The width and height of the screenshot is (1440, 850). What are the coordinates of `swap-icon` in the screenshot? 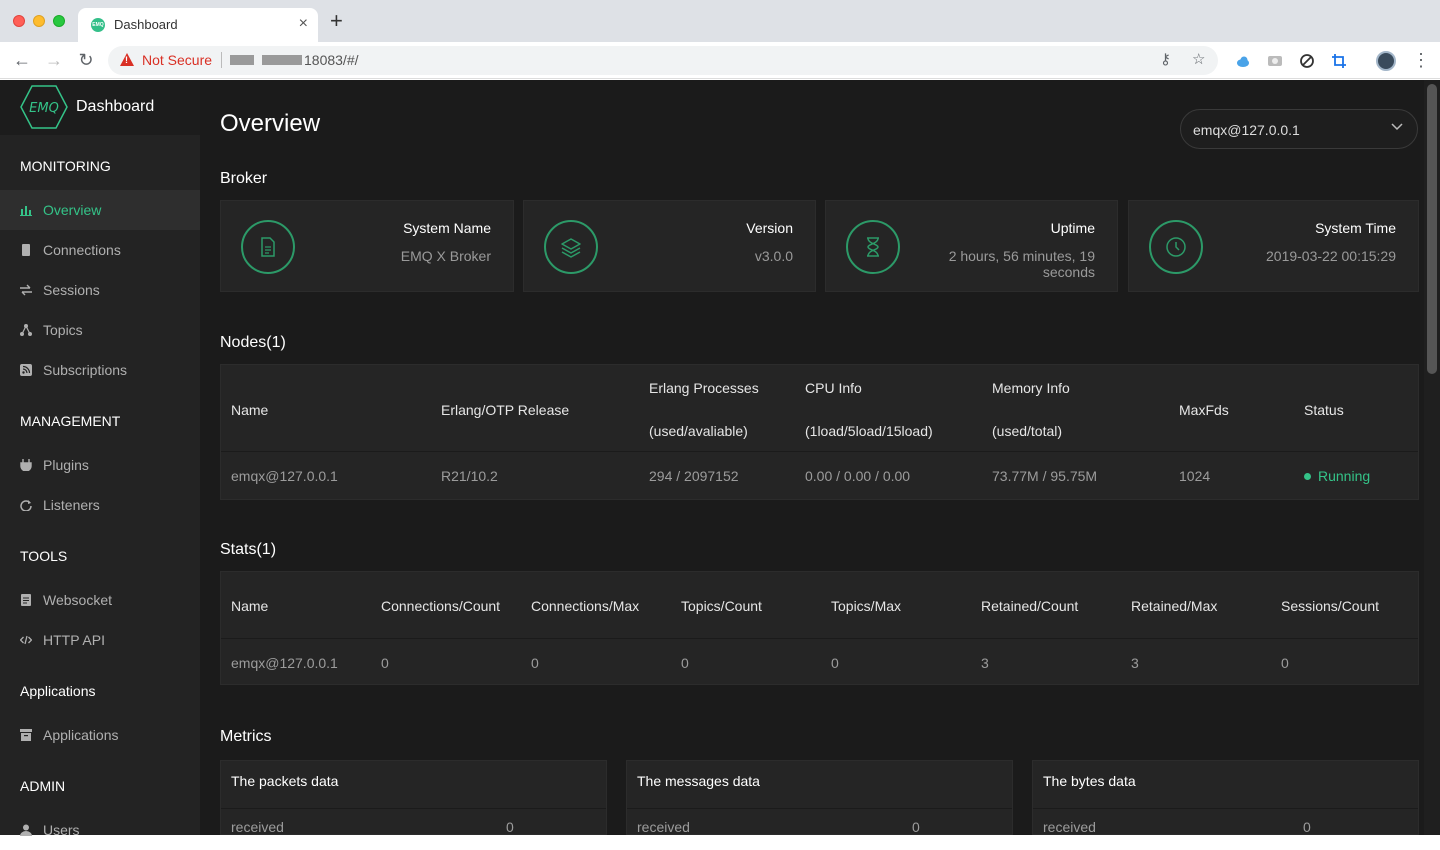 It's located at (26, 290).